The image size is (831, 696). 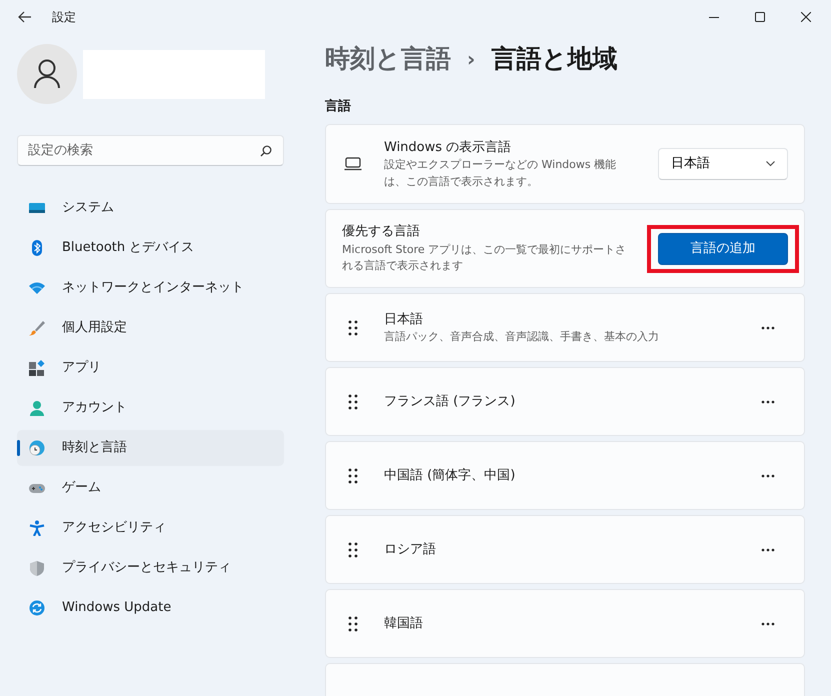 What do you see at coordinates (37, 568) in the screenshot?
I see `shield-icon` at bounding box center [37, 568].